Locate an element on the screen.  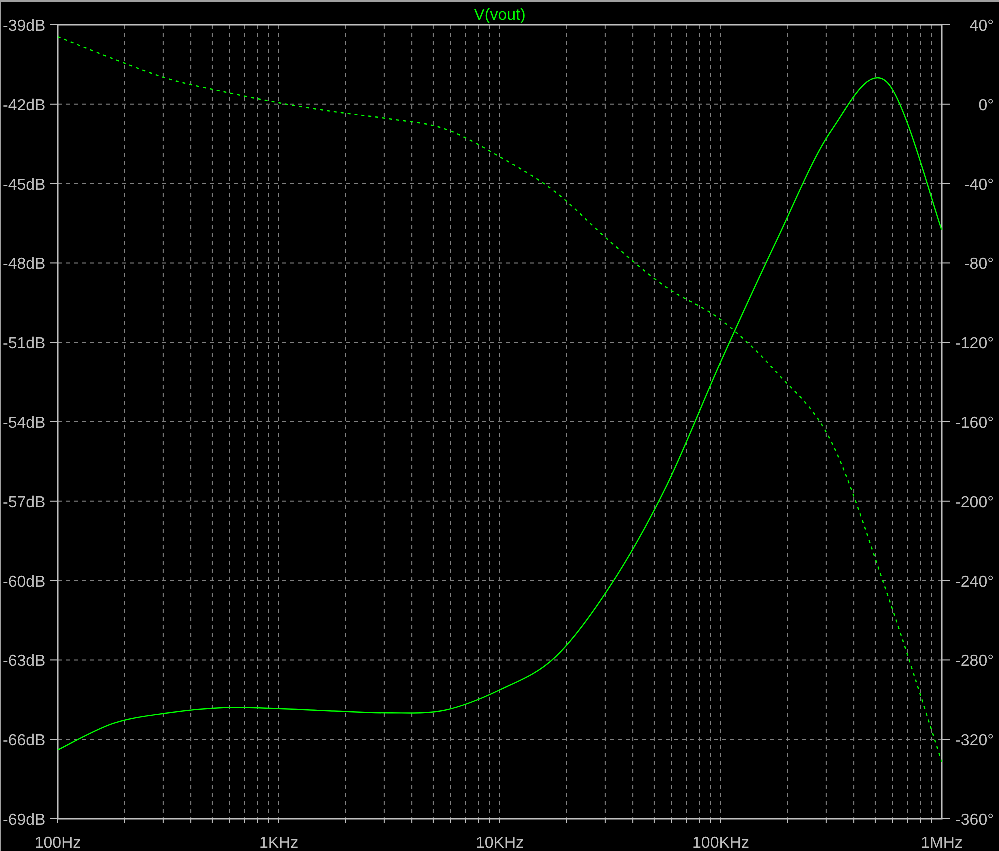
y-tick-label: -51dB is located at coordinates (24, 344).